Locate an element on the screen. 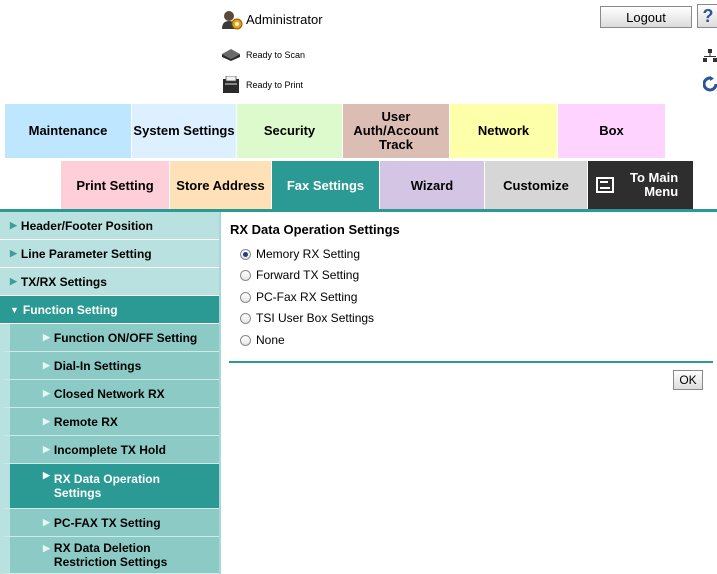 Image resolution: width=717 pixels, height=574 pixels. scanner-icon is located at coordinates (231, 55).